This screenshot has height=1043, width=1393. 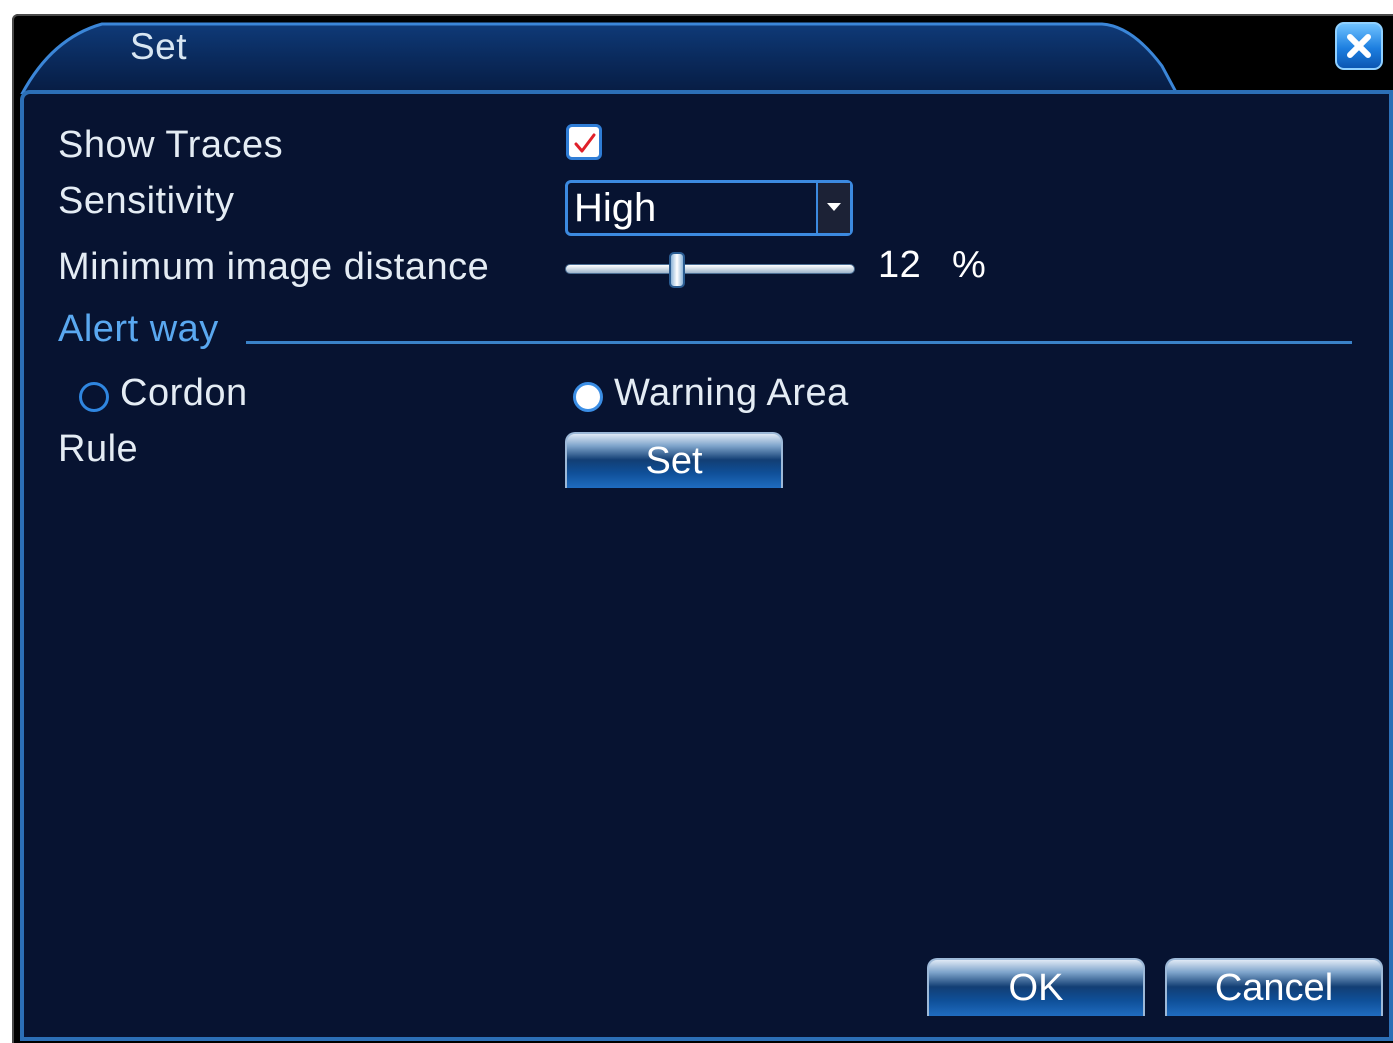 What do you see at coordinates (969, 265) in the screenshot?
I see `min-distance-unit: %` at bounding box center [969, 265].